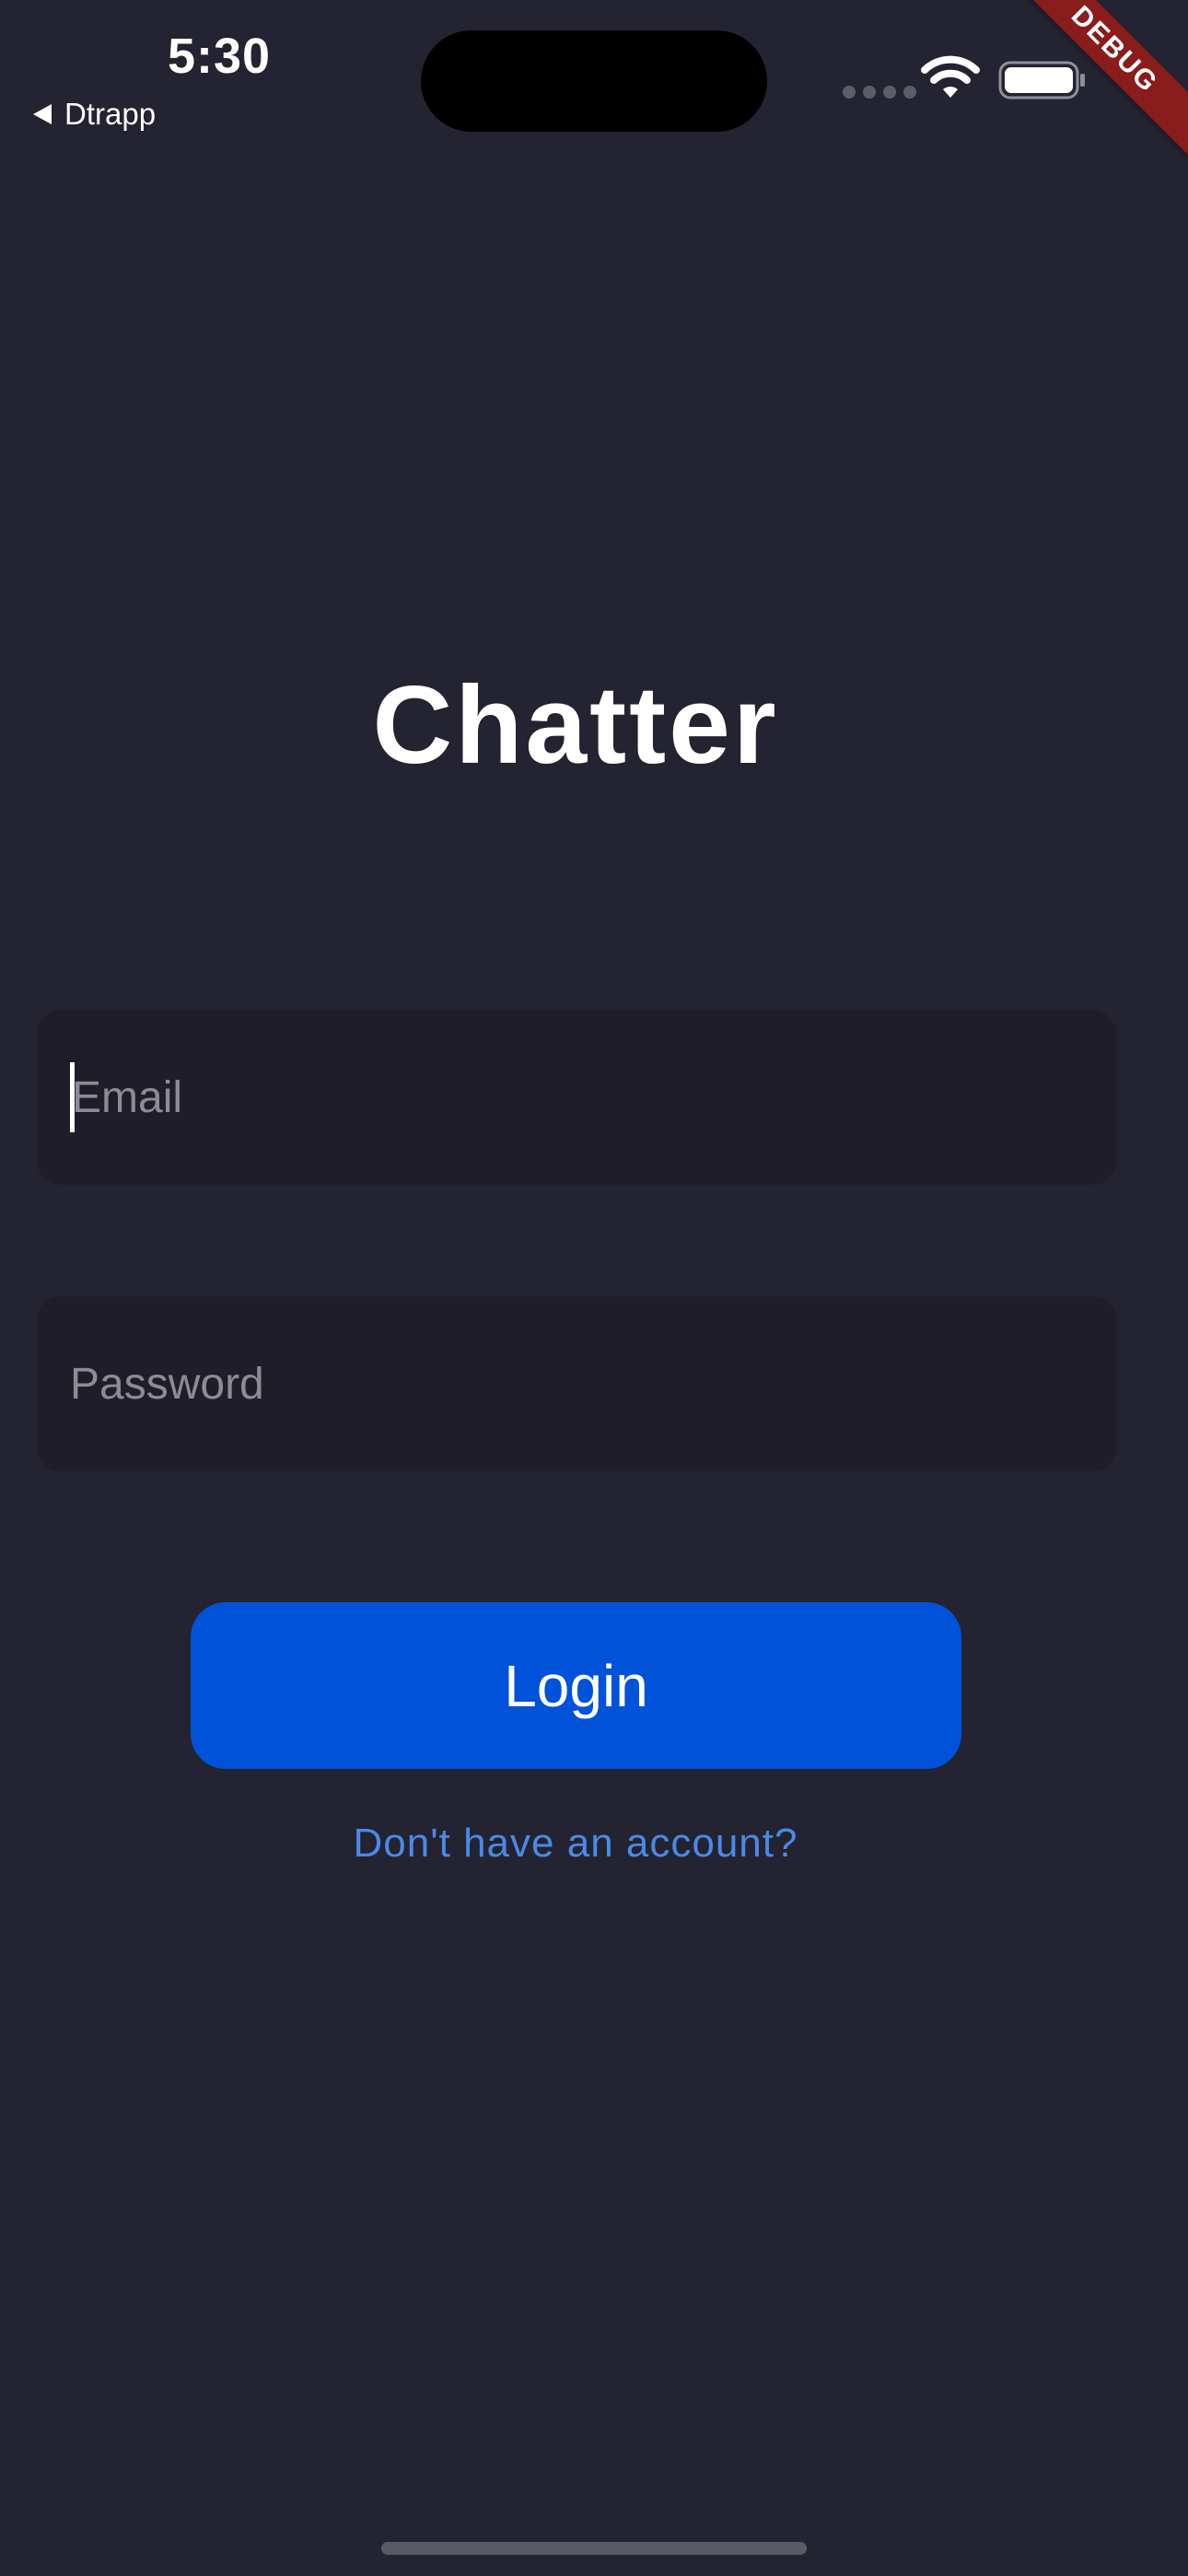  What do you see at coordinates (576, 1685) in the screenshot?
I see `login-button: Login` at bounding box center [576, 1685].